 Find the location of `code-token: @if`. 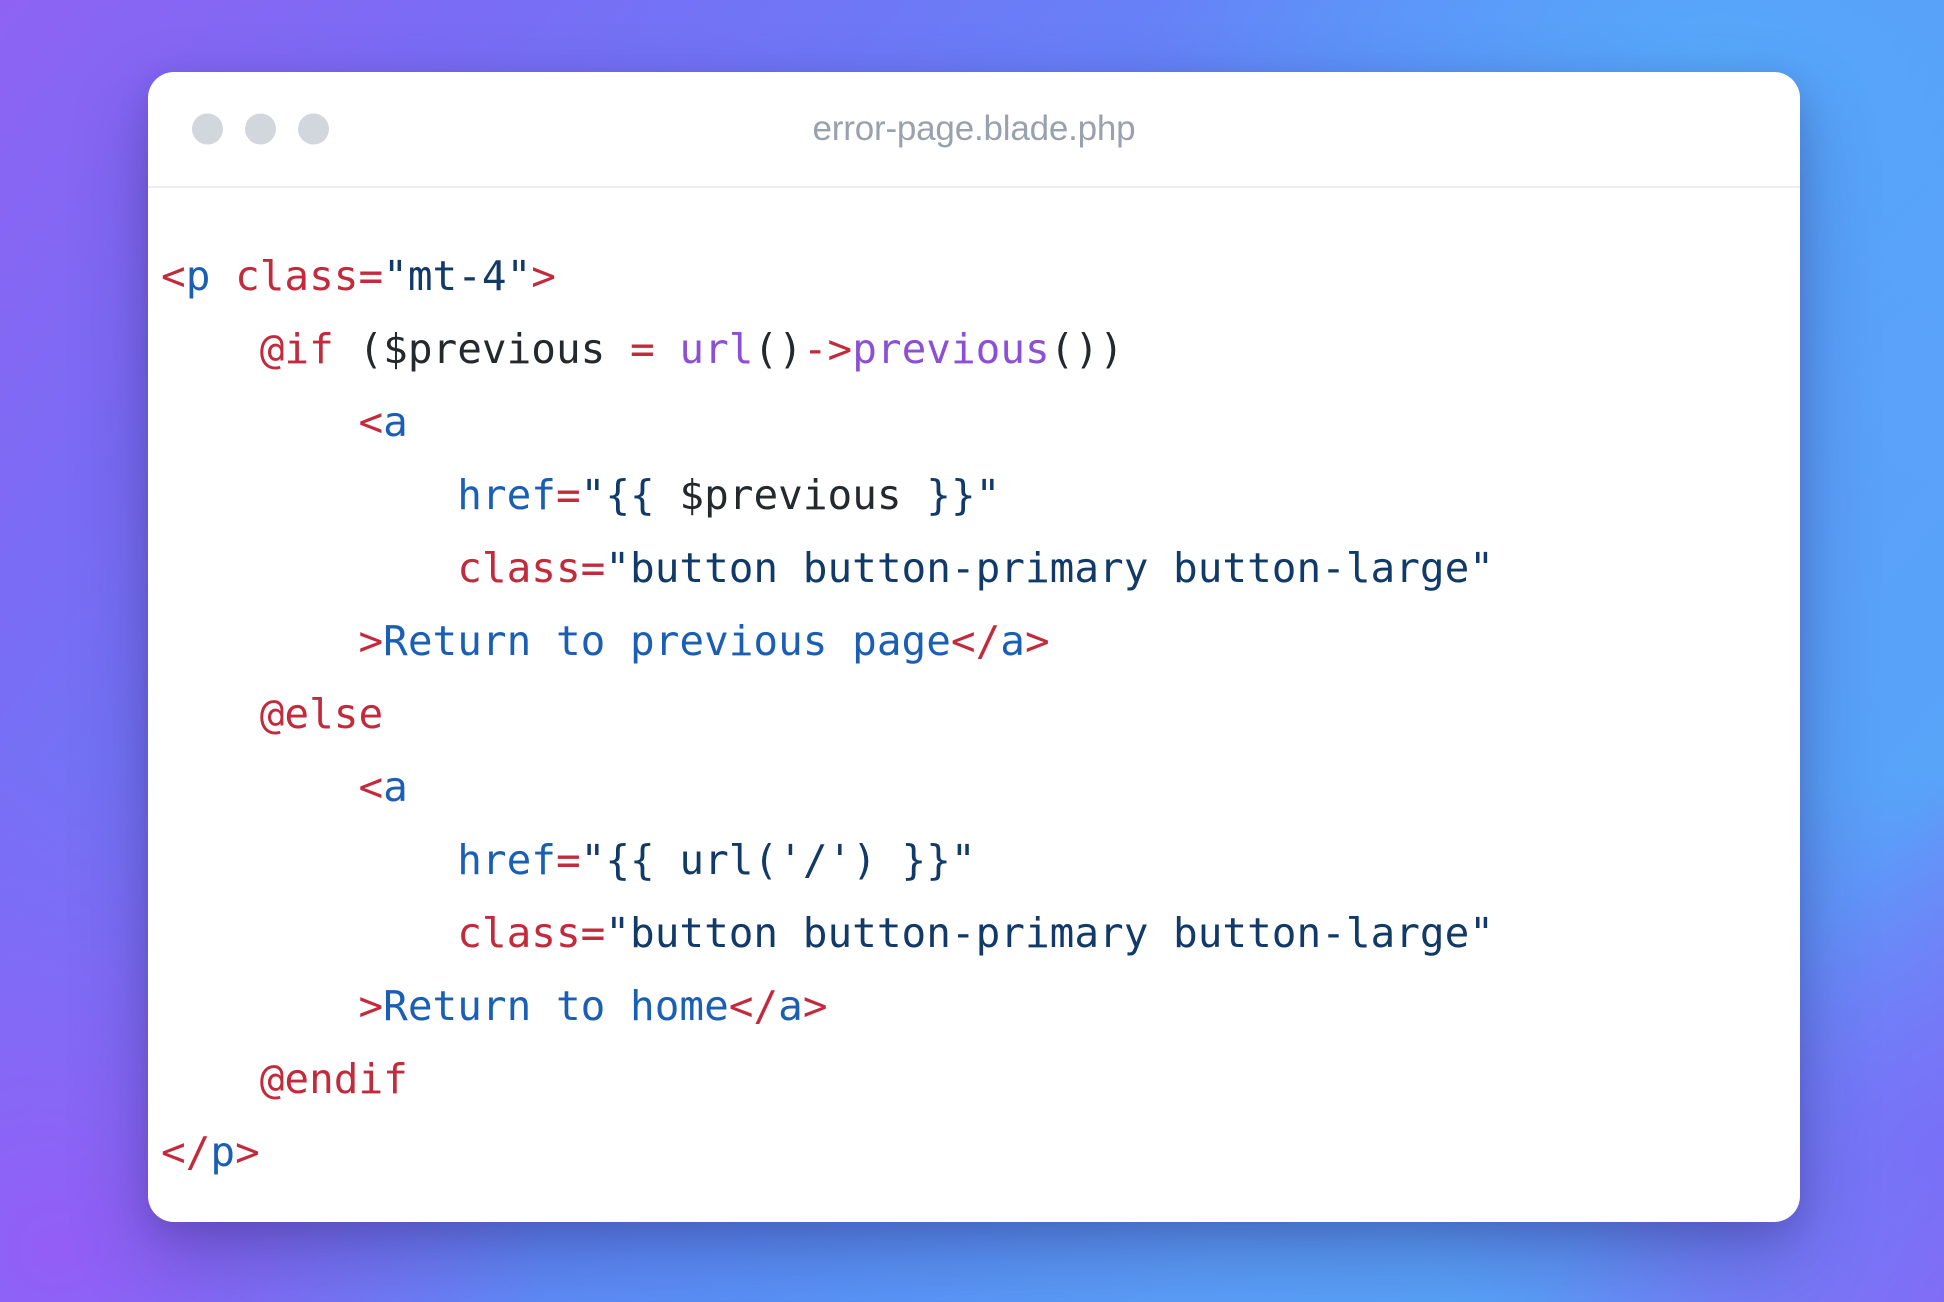

code-token: @if is located at coordinates (296, 349).